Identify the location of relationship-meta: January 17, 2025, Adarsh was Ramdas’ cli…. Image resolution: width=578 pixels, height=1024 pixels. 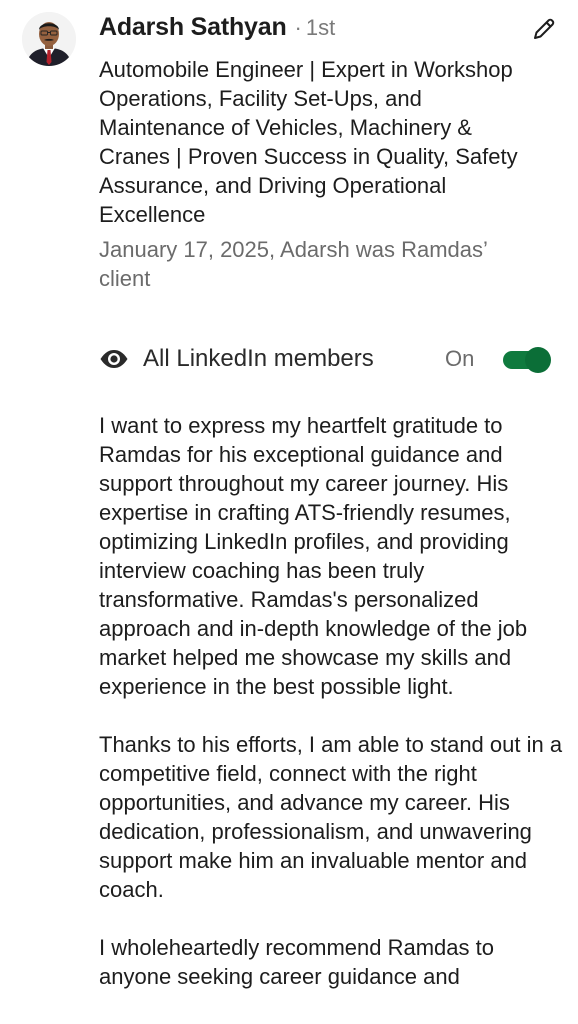
(293, 264).